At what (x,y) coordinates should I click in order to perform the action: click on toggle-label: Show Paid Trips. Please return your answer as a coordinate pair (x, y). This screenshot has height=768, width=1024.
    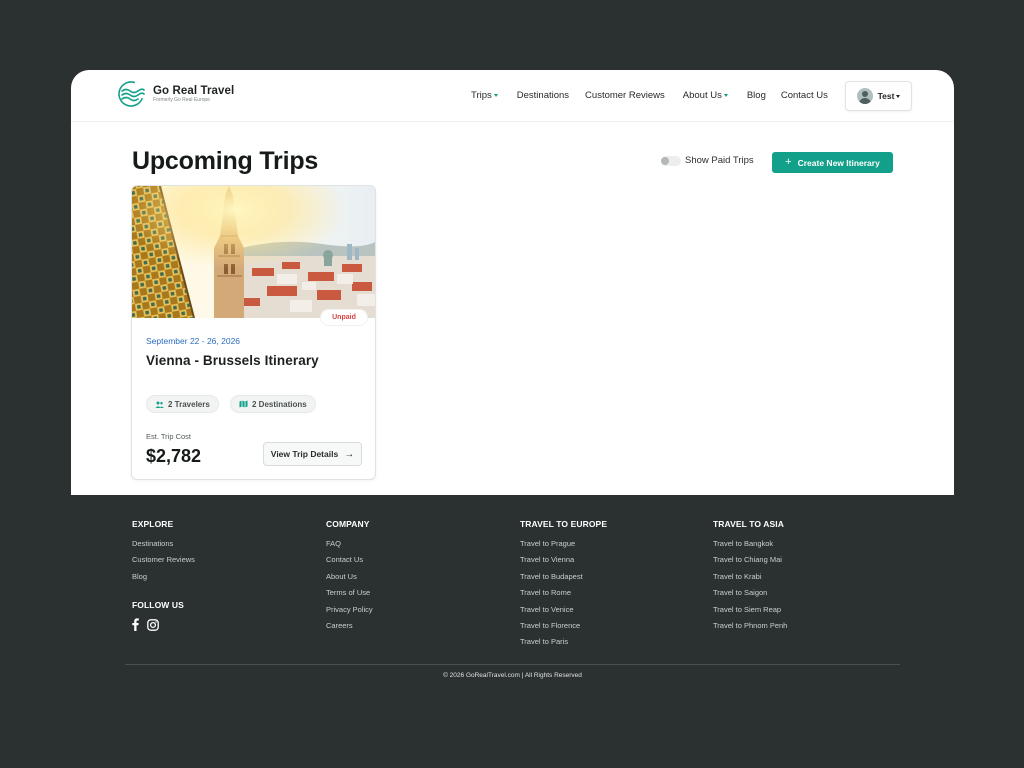
    Looking at the image, I should click on (719, 160).